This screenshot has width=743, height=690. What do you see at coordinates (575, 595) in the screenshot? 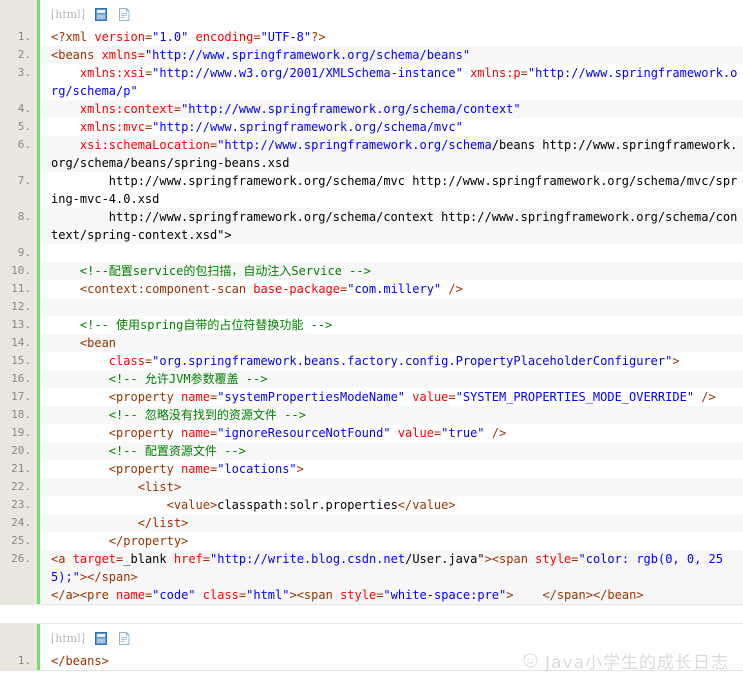
I see `code-token: > </span></bean>` at bounding box center [575, 595].